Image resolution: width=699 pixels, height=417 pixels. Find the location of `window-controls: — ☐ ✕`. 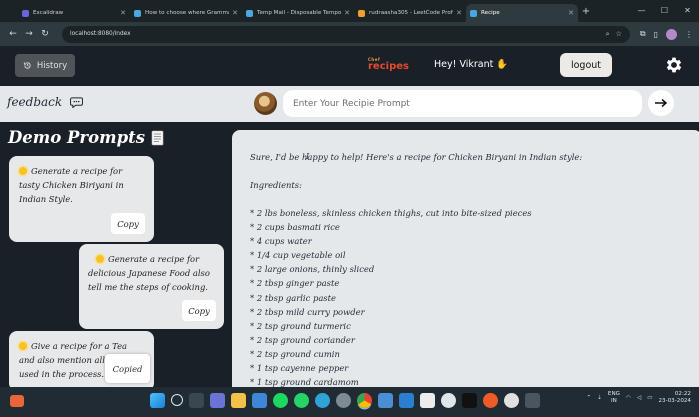

window-controls: — ☐ ✕ is located at coordinates (664, 11).